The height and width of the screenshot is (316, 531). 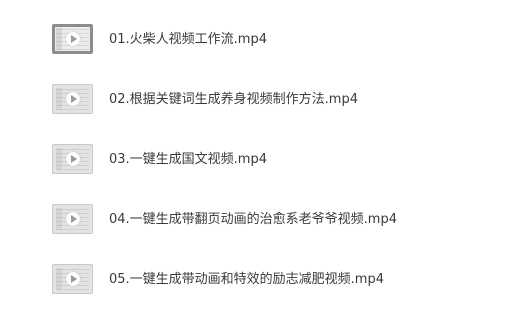 I want to click on file-name: 03.一键生成国文视频.mp4, so click(x=188, y=160).